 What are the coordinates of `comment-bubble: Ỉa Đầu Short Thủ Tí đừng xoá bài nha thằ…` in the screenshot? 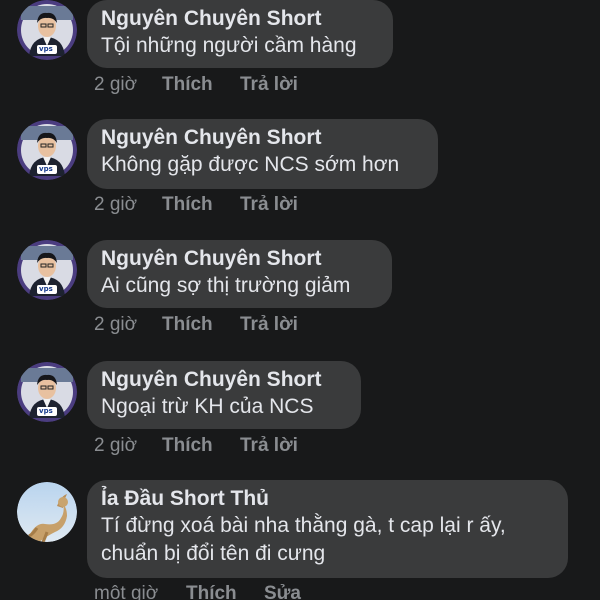 It's located at (327, 529).